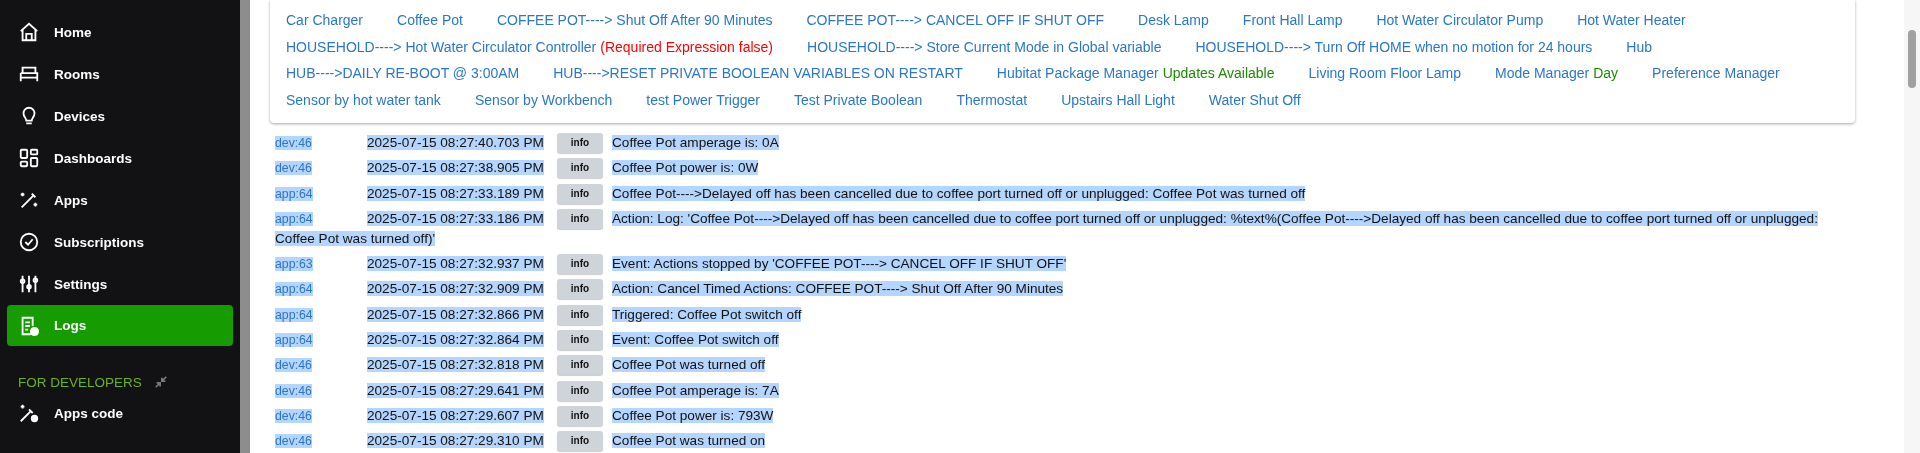 The image size is (1920, 453). I want to click on dashboard-icon, so click(29, 158).